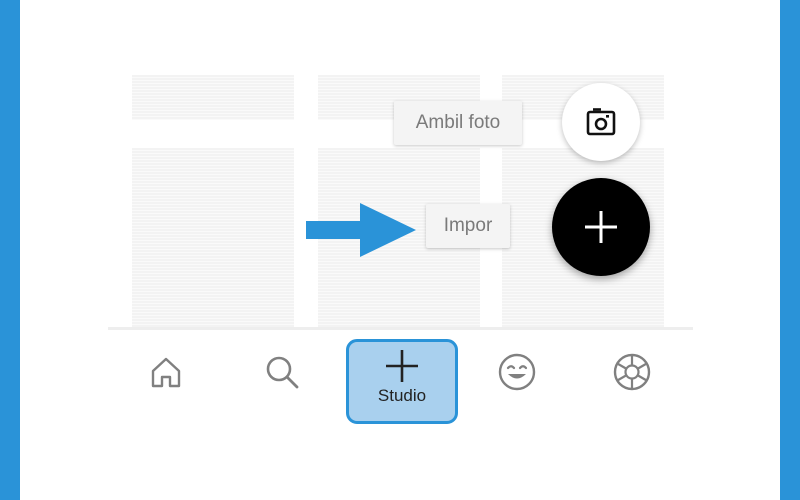 The width and height of the screenshot is (800, 500). I want to click on aperture-icon, so click(632, 372).